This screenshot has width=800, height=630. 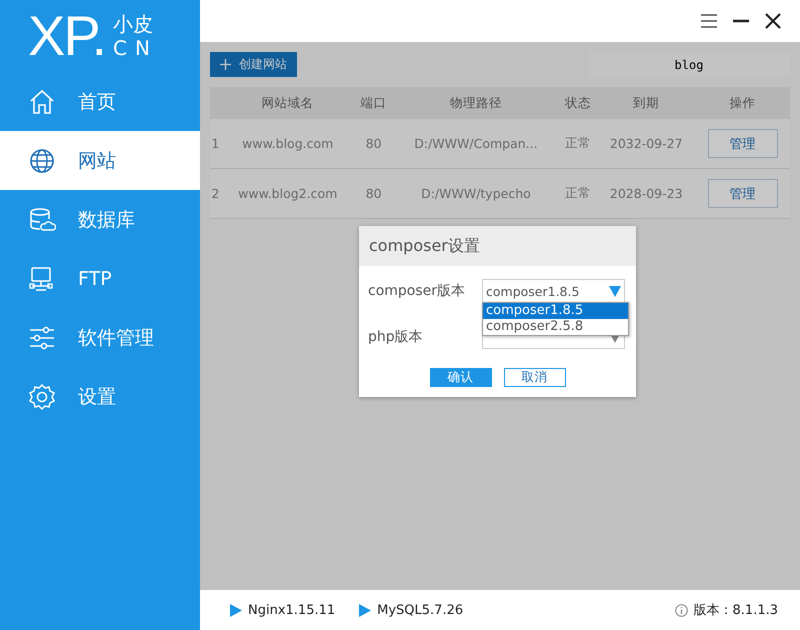 What do you see at coordinates (100, 396) in the screenshot?
I see `sidebar-item: 设置` at bounding box center [100, 396].